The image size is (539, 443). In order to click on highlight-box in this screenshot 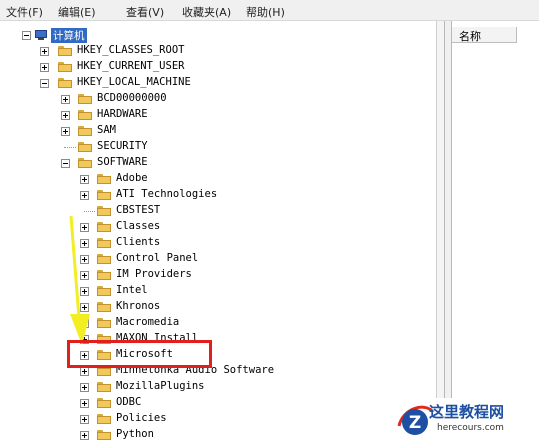, I will do `click(139, 354)`.